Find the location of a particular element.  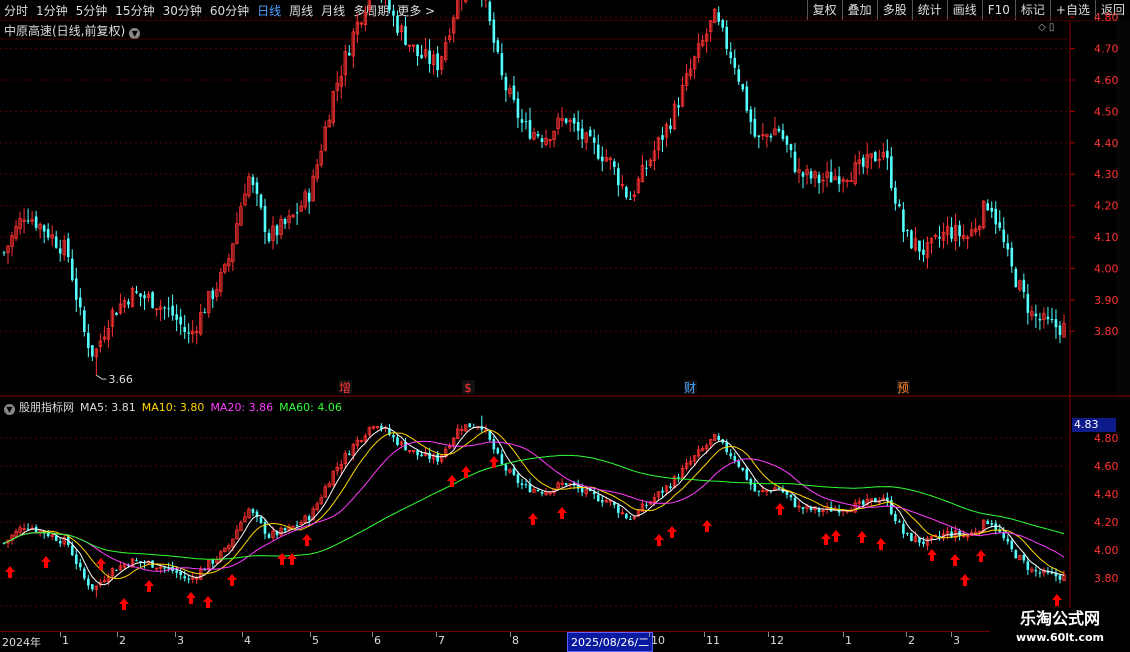

date-label: 2 is located at coordinates (911, 640).